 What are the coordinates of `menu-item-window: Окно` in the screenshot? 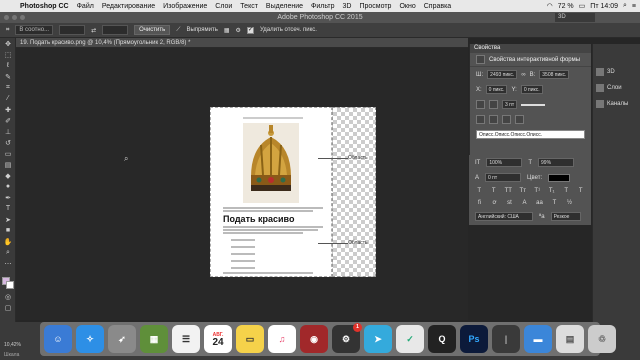 It's located at (407, 6).